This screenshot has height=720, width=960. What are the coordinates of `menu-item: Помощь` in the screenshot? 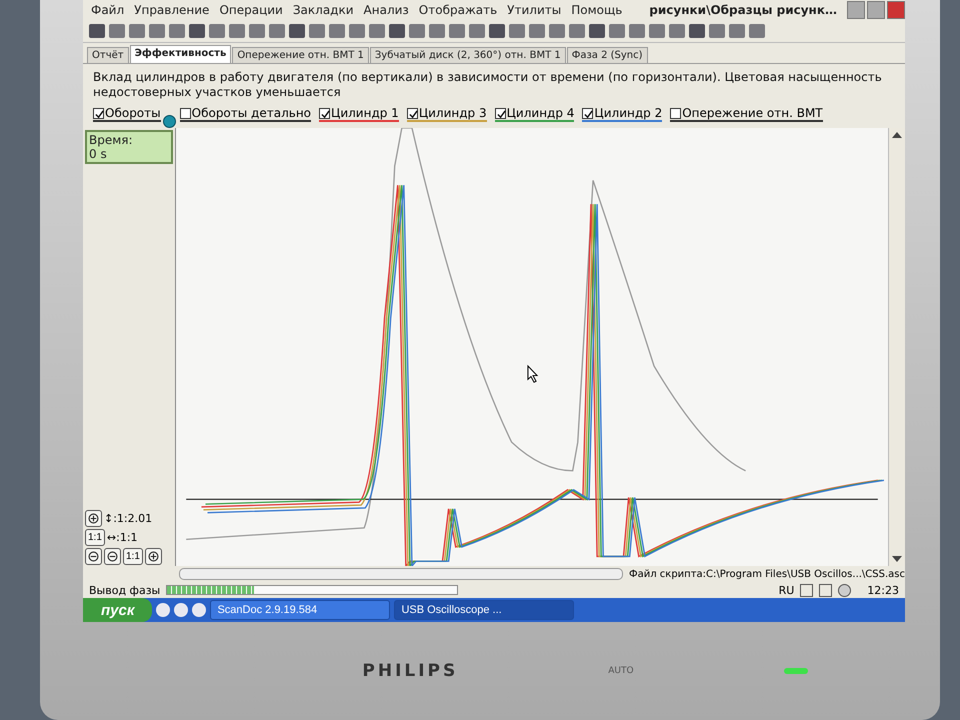 It's located at (596, 10).